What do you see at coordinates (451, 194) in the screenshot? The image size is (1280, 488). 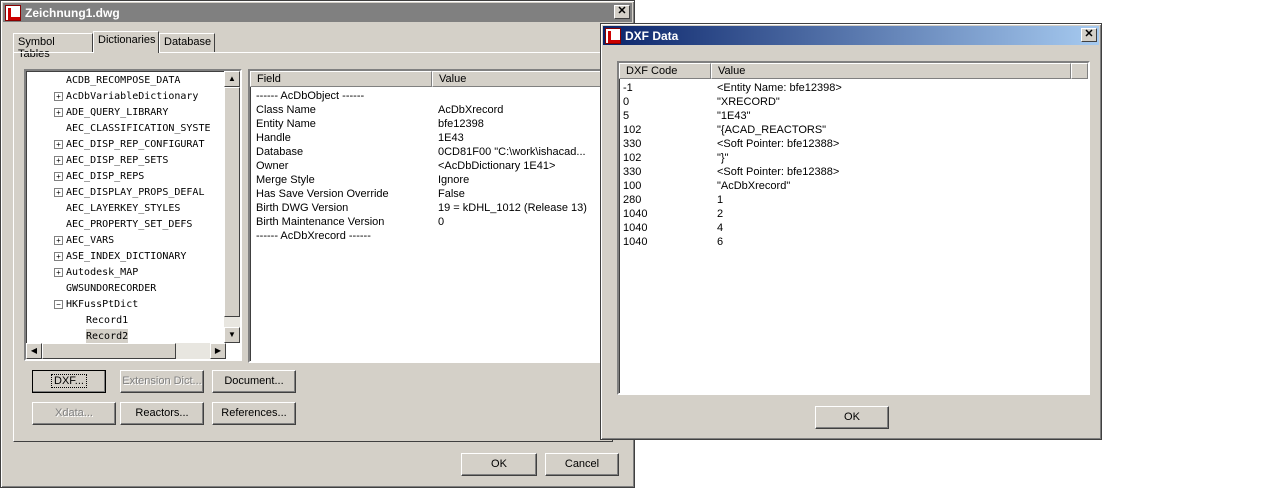 I see `value-cell: False` at bounding box center [451, 194].